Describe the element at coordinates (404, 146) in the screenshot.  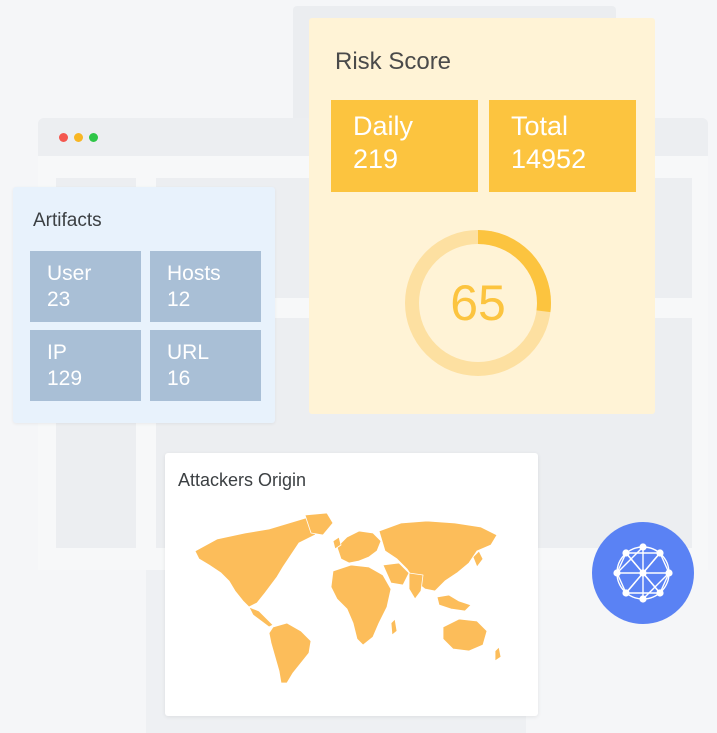
I see `daily-risk-tile: Daily 219` at that location.